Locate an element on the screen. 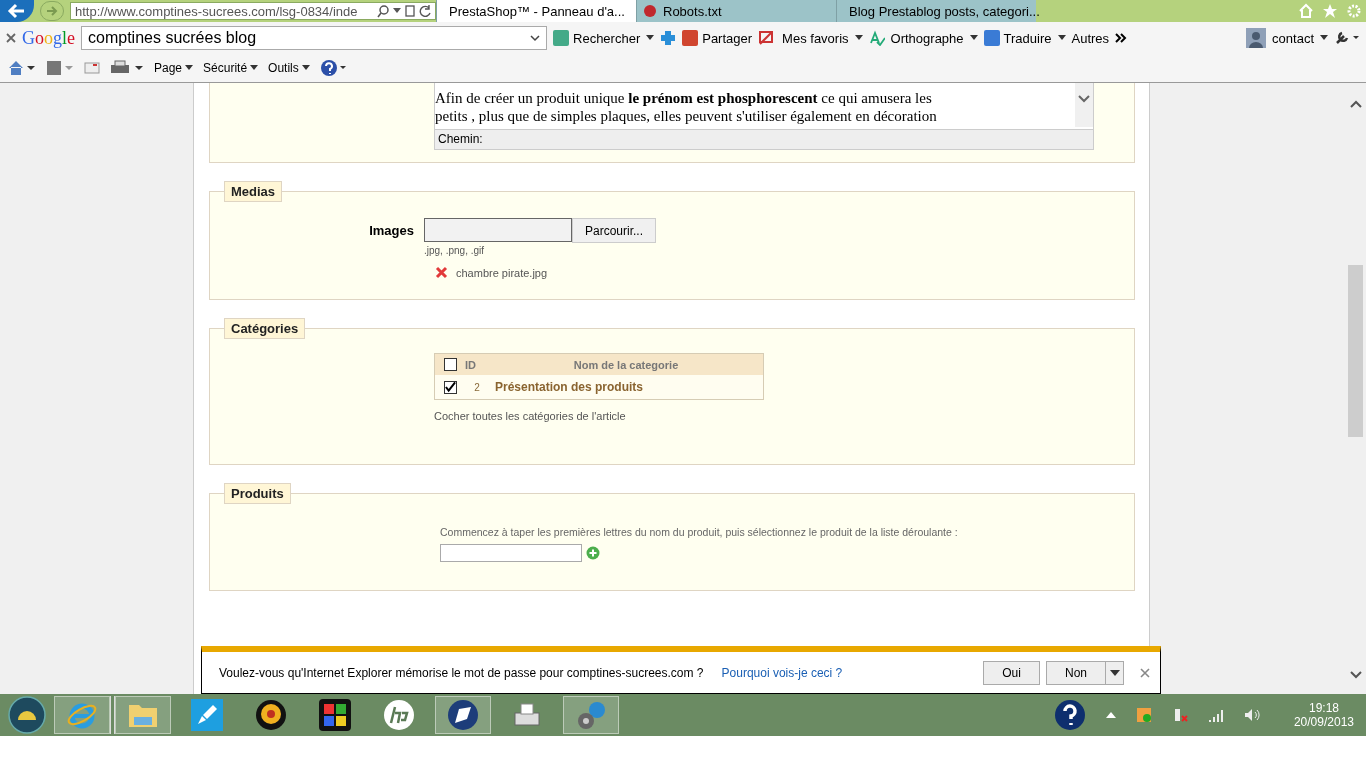  account-button: contact is located at coordinates (1293, 38).